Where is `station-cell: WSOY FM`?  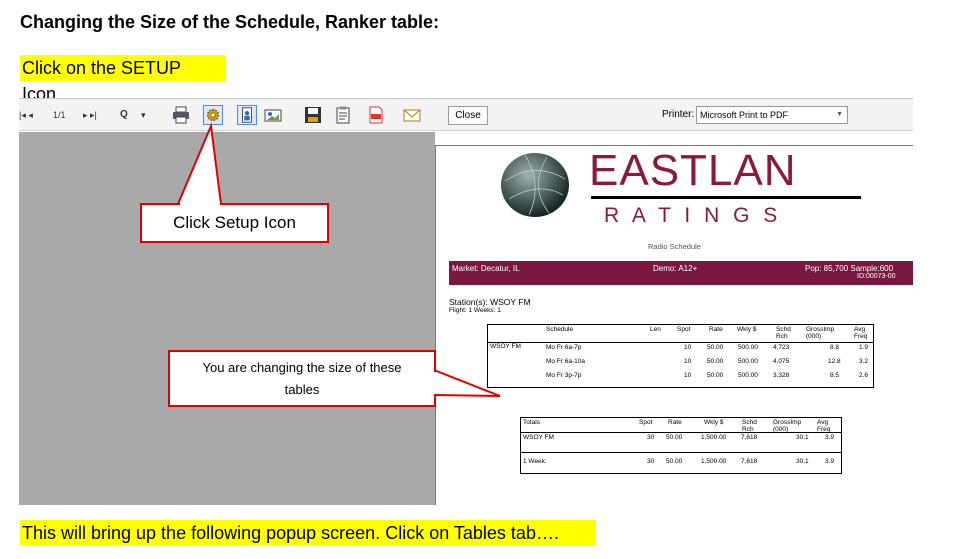 station-cell: WSOY FM is located at coordinates (505, 346).